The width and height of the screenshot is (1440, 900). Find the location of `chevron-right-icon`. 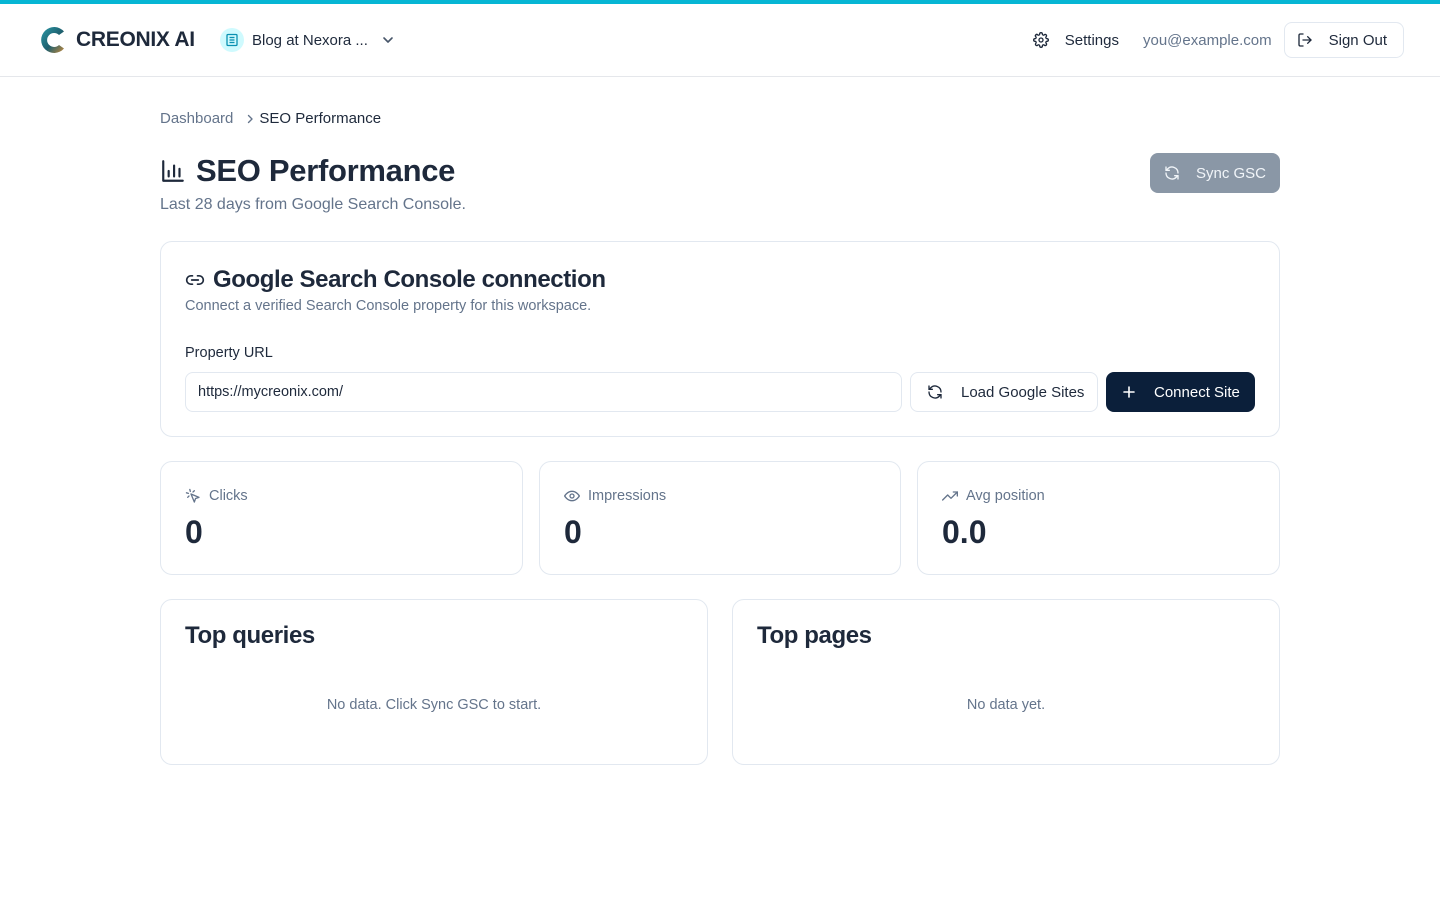

chevron-right-icon is located at coordinates (251, 118).